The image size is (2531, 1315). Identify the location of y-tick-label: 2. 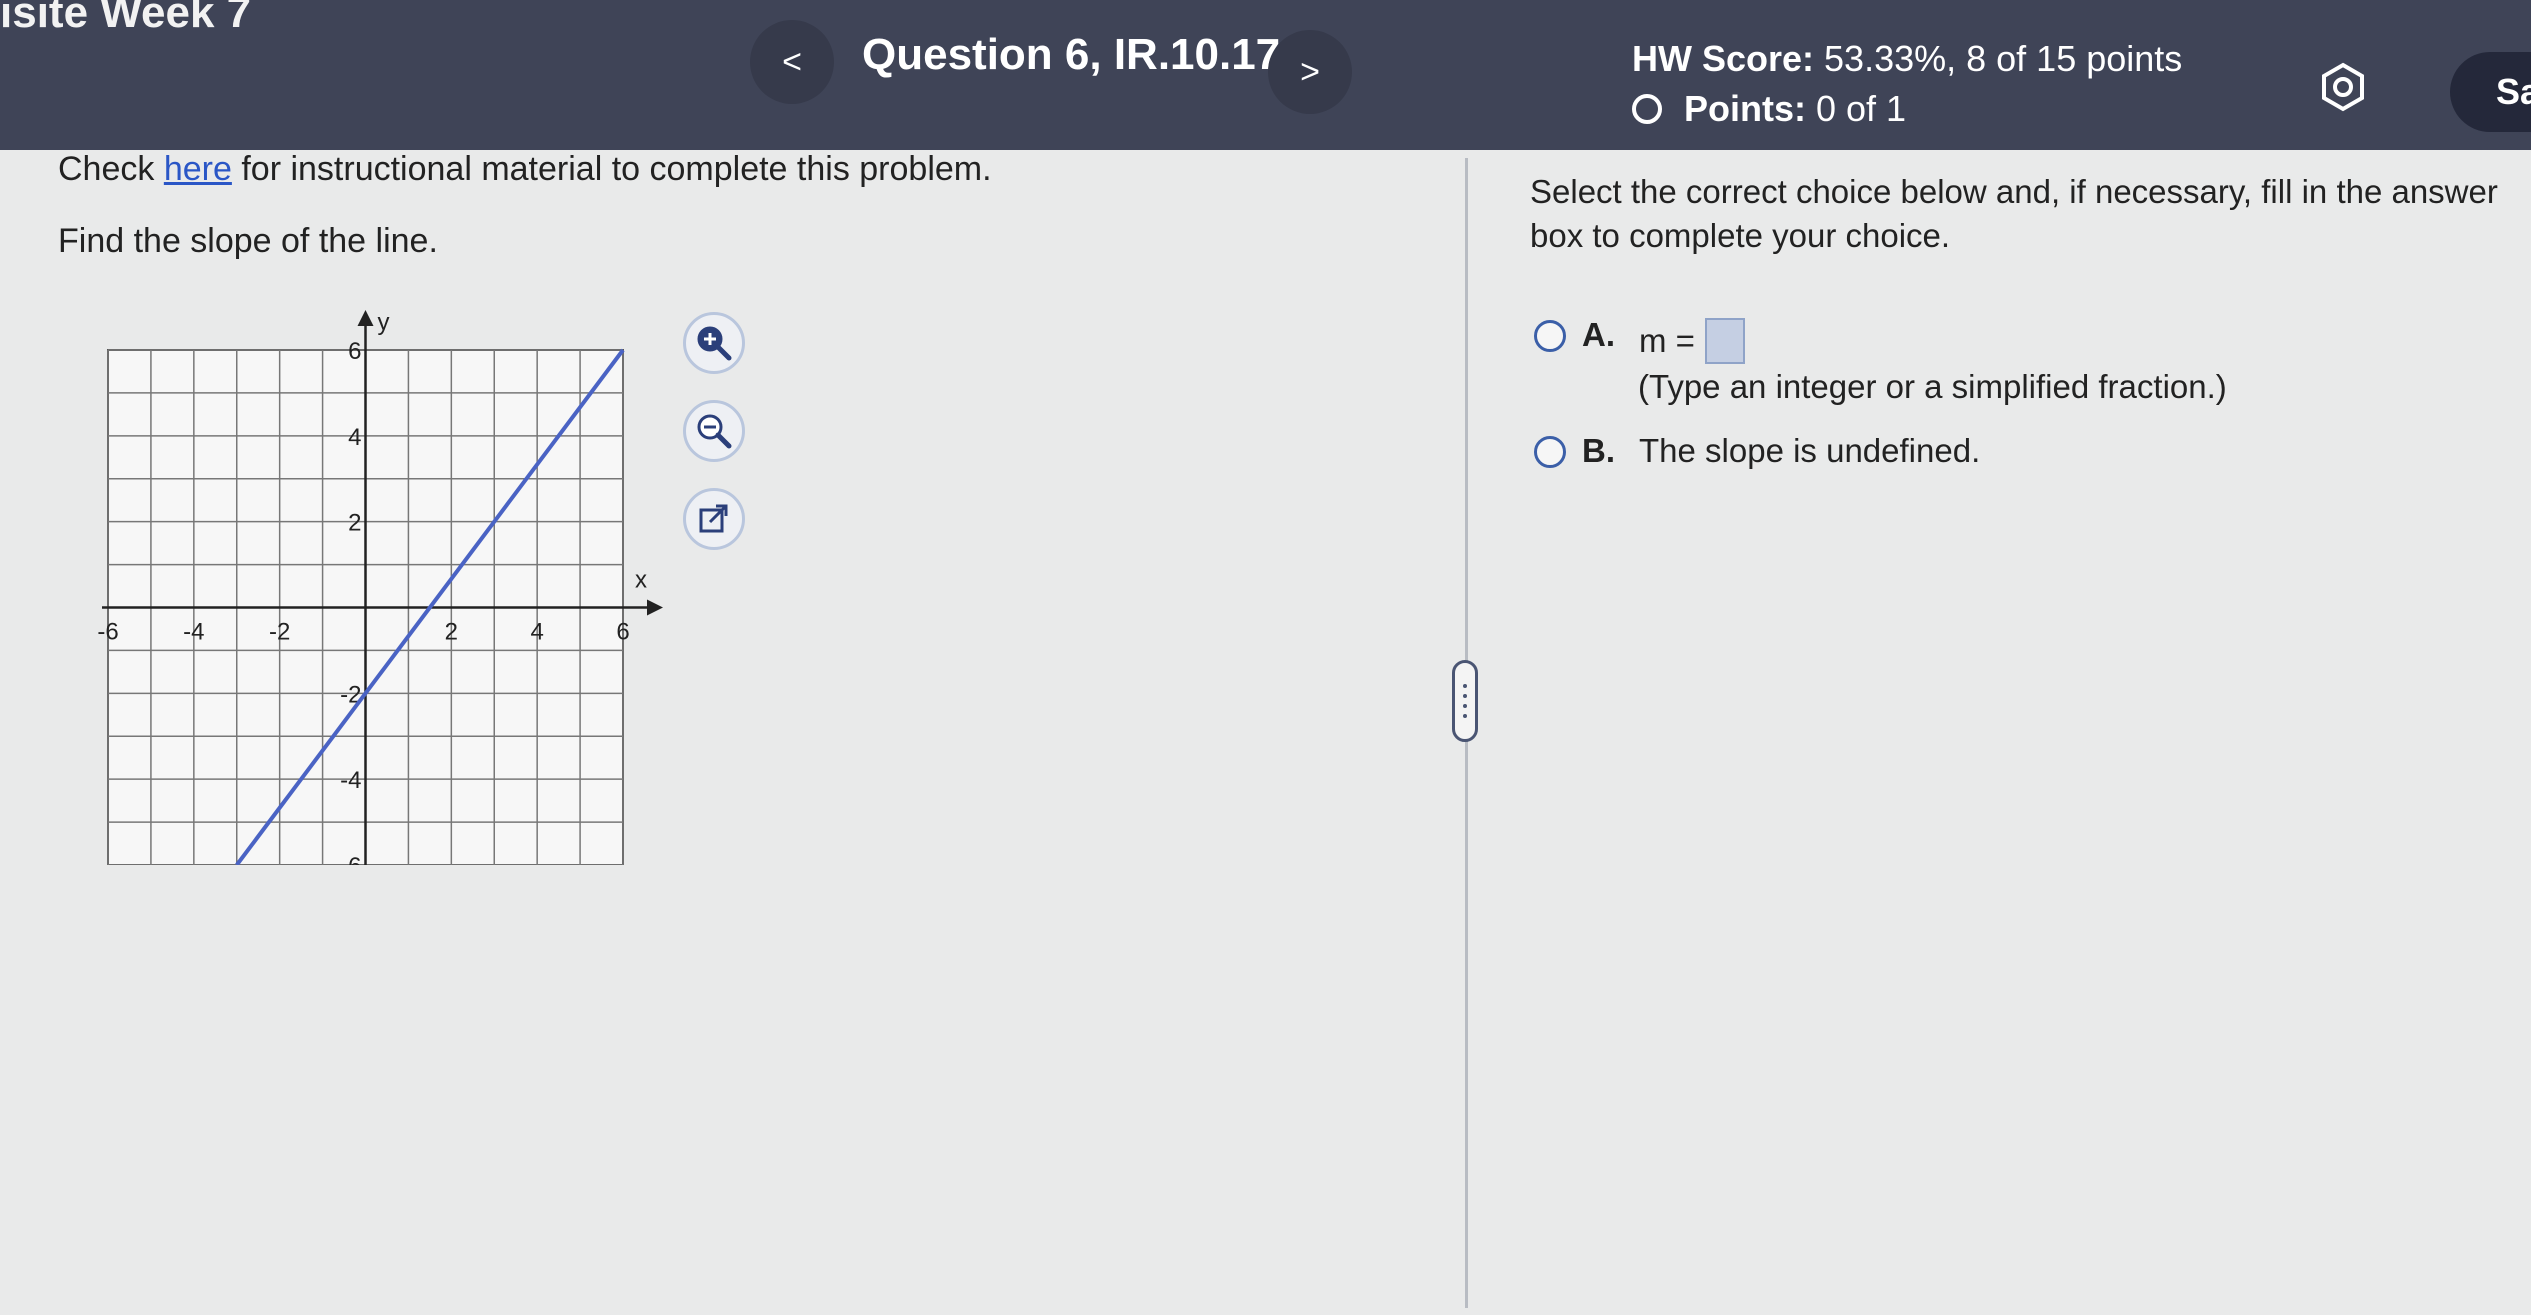
(354, 523).